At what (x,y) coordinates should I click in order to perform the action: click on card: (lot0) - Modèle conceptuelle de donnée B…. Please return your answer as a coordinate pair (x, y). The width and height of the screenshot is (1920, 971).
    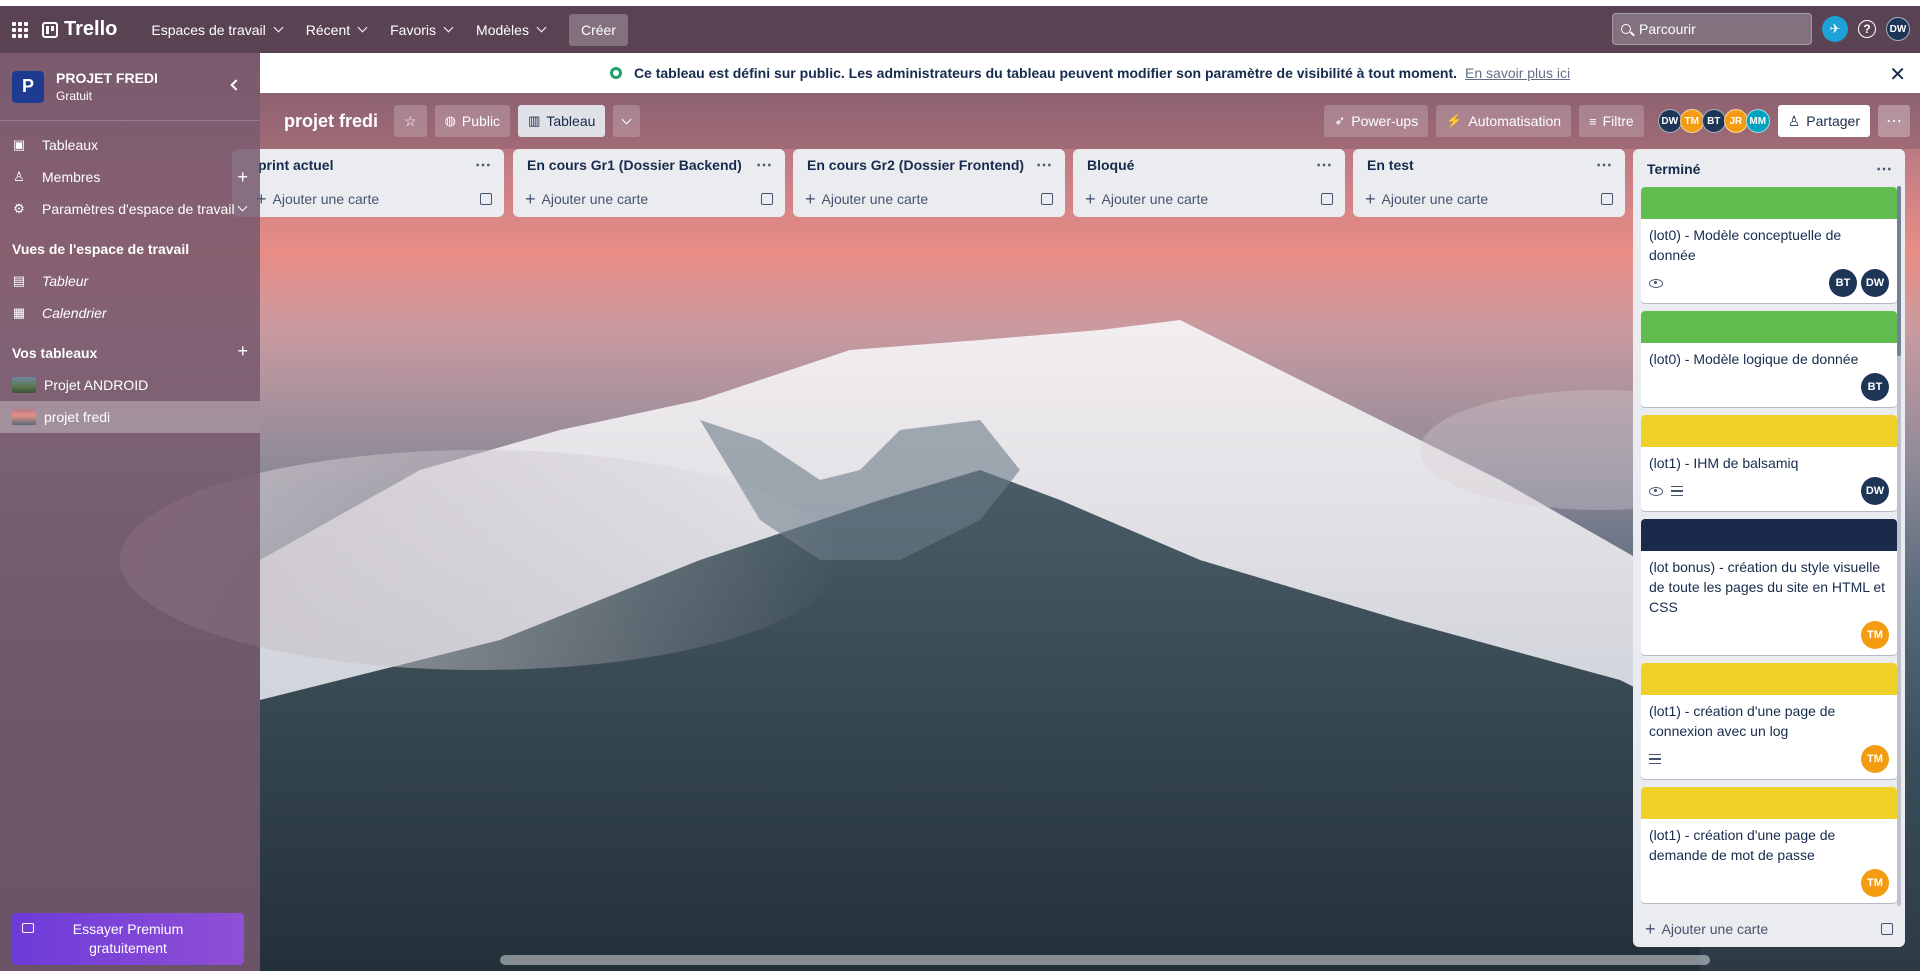
    Looking at the image, I should click on (1769, 245).